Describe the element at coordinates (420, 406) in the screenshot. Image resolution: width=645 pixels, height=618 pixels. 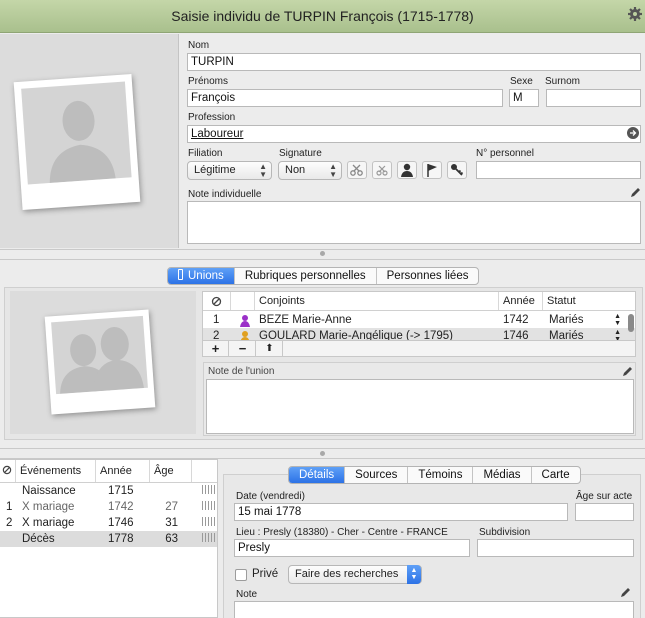
I see `union-note-field` at that location.